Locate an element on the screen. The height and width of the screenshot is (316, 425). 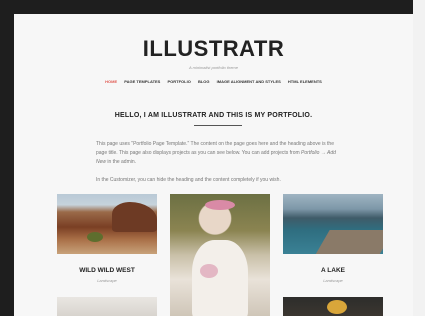
dark-frame-top is located at coordinates (212, 7).